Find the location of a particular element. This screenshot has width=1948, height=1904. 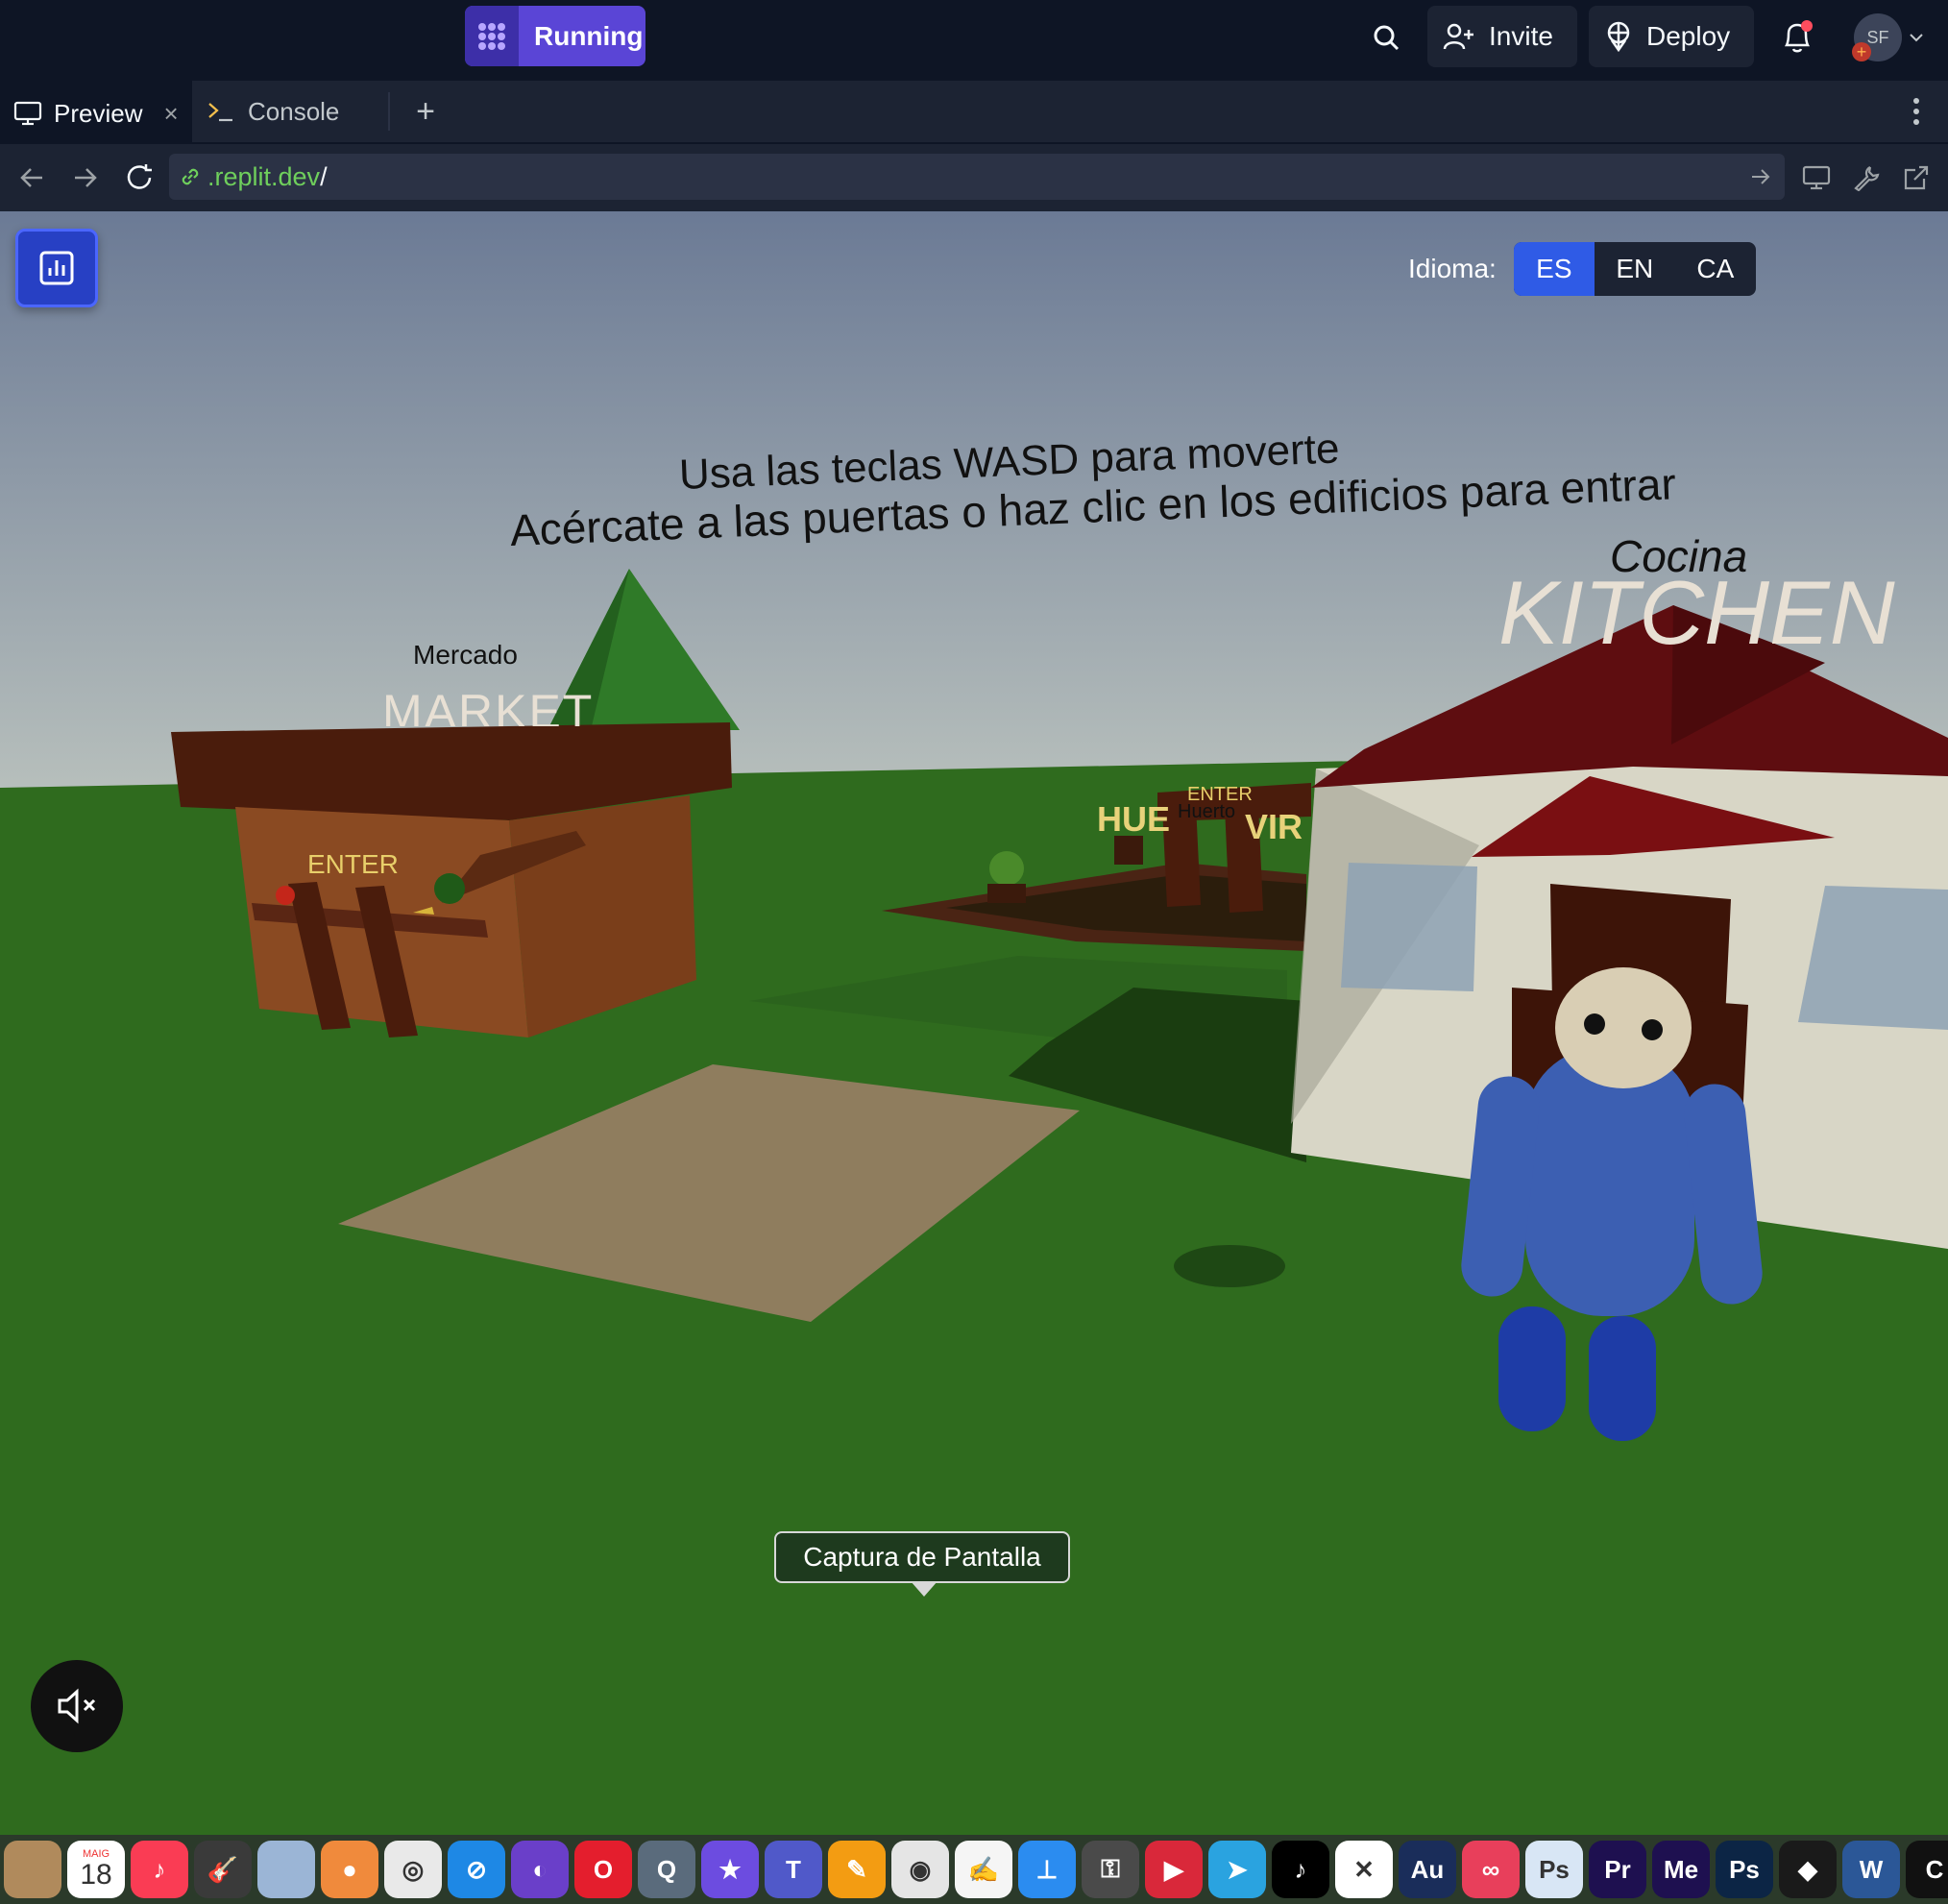

calendar-day: 18 is located at coordinates (96, 1875).